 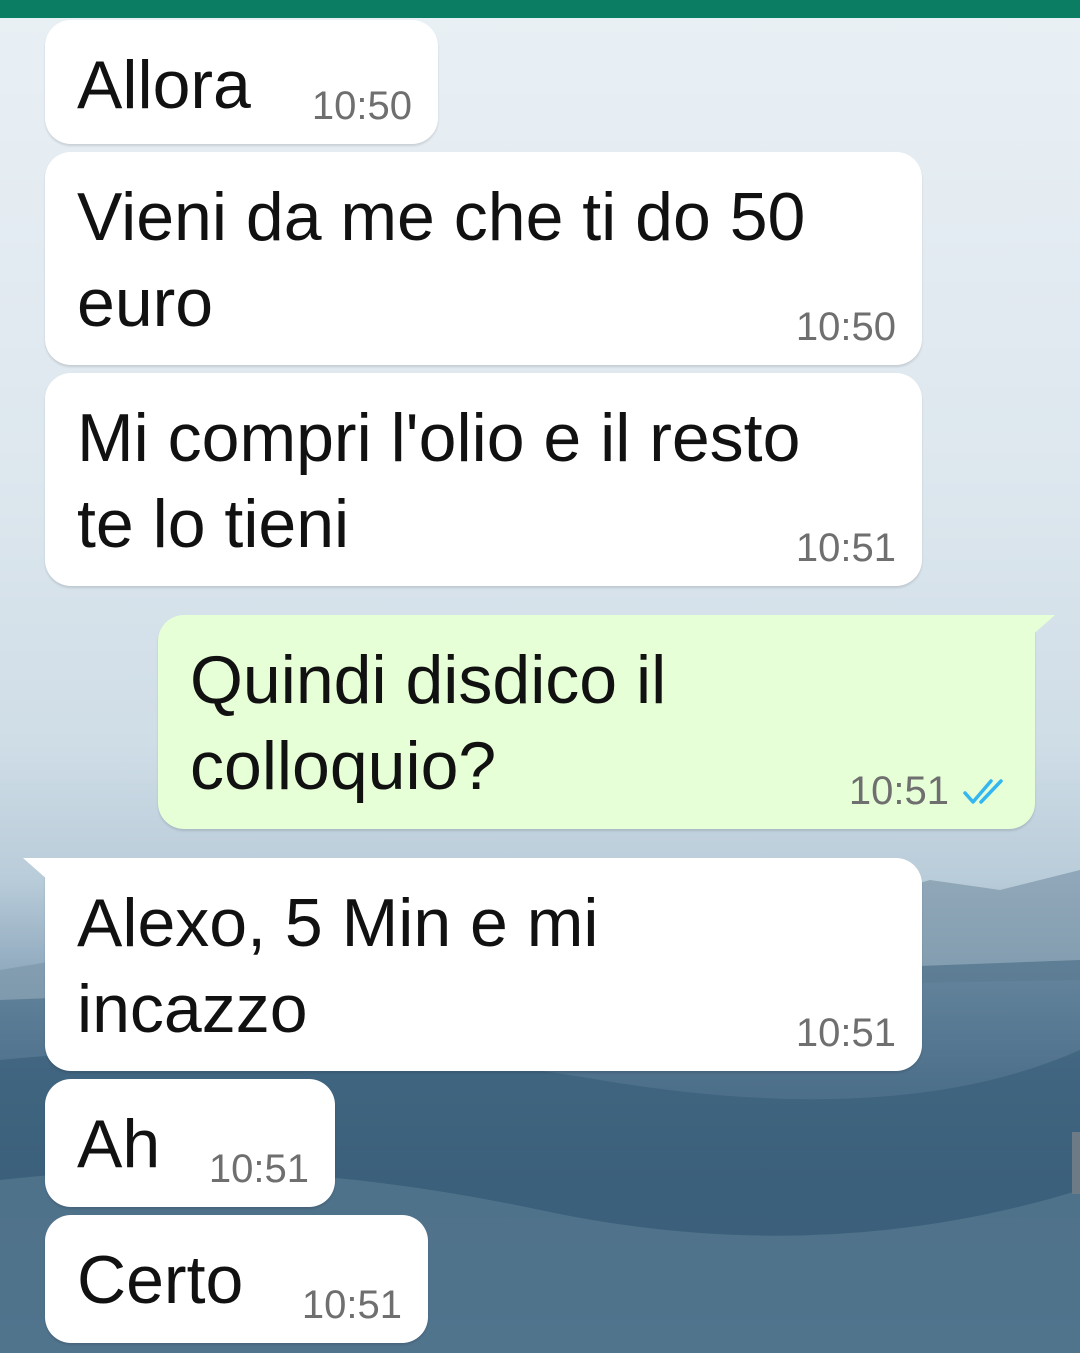 What do you see at coordinates (439, 481) in the screenshot?
I see `message-text: Mi compri l'olio e il resto te lo tieni` at bounding box center [439, 481].